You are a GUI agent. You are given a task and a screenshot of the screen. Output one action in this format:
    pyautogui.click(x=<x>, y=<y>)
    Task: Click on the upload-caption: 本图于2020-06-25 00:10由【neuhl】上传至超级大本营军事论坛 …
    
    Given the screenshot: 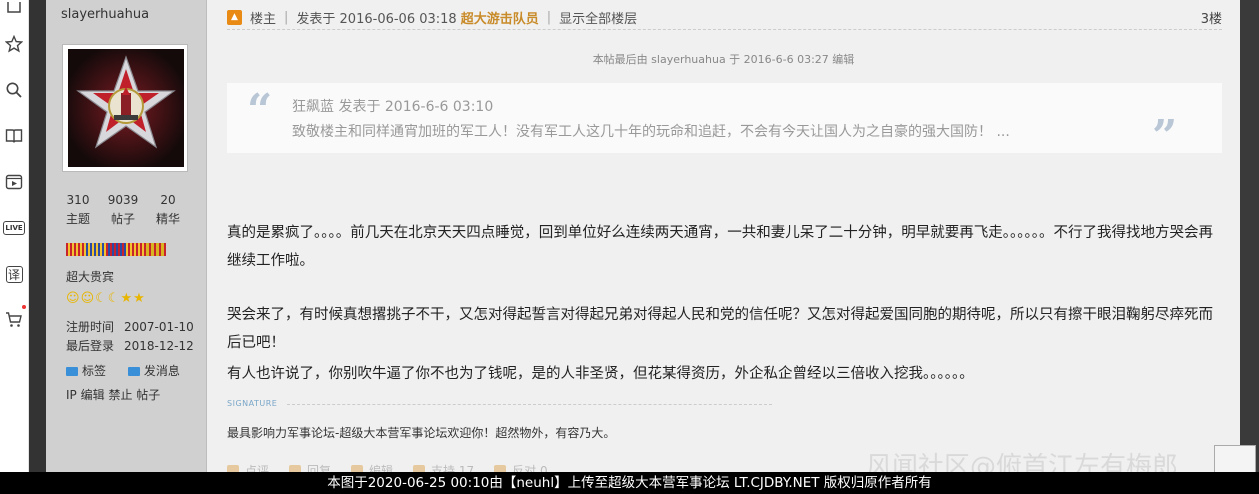 What is the action you would take?
    pyautogui.click(x=629, y=483)
    